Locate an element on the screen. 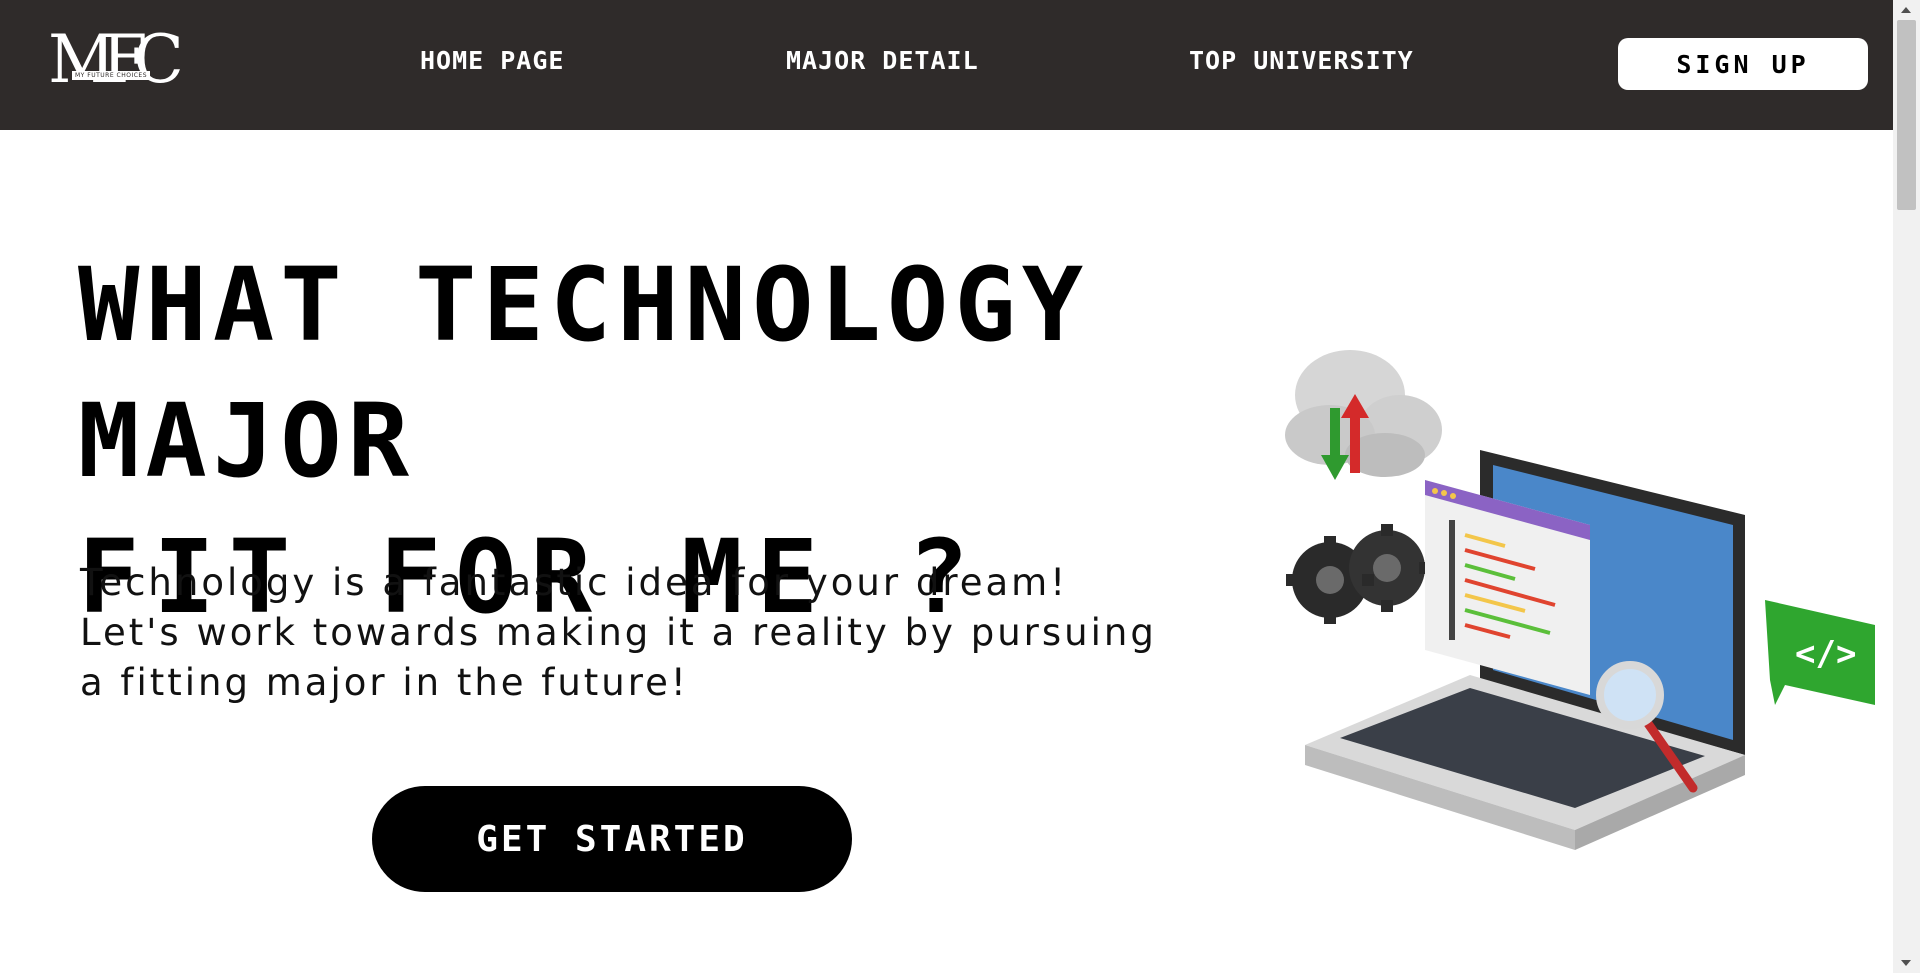 The image size is (1920, 973). scroll-down-arrow-icon is located at coordinates (1906, 963).